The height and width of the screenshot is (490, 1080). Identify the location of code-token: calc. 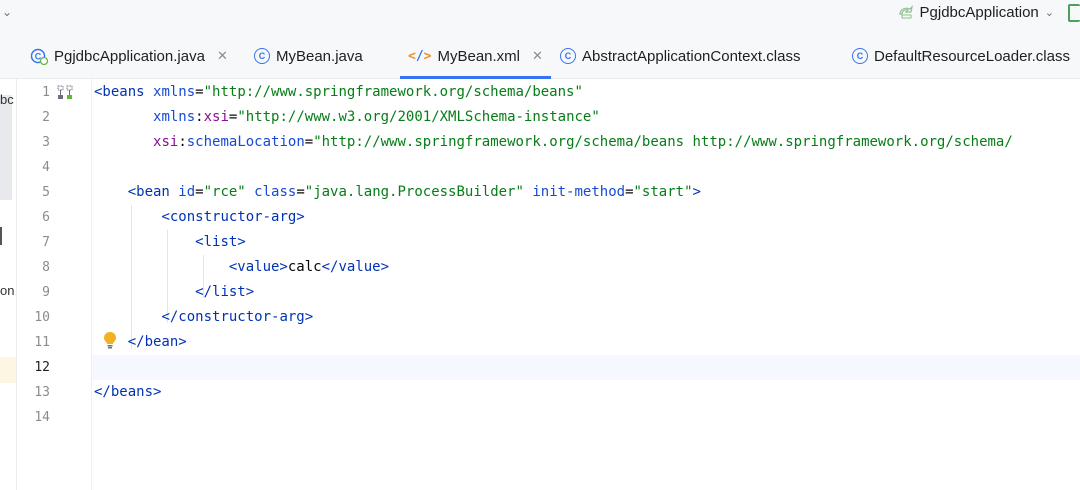
(304, 267).